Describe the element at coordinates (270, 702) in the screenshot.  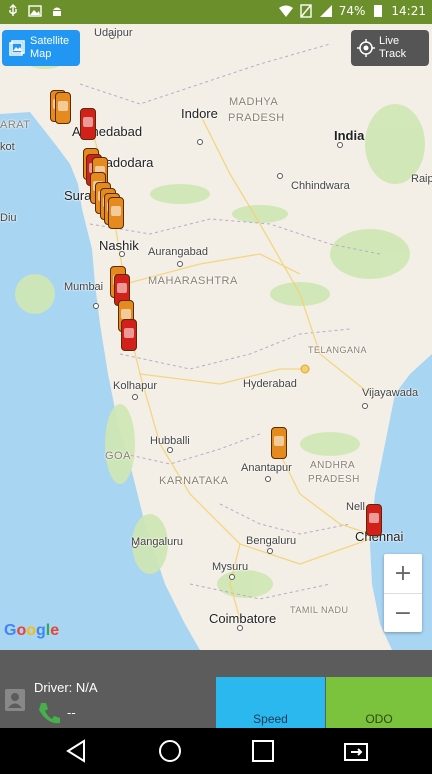
I see `speed-tile: Speed` at that location.